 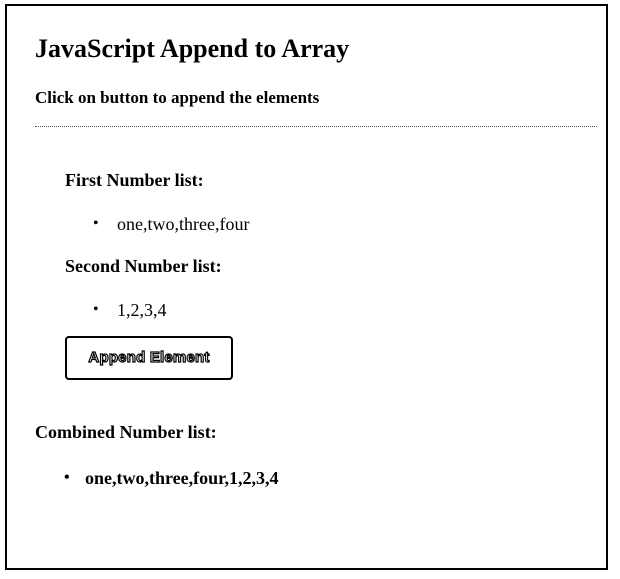 I want to click on first-list-label: First Number list:, so click(x=134, y=180).